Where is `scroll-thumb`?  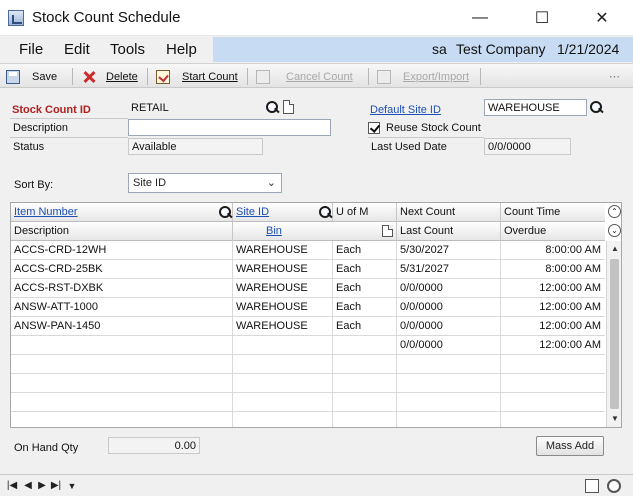
scroll-thumb is located at coordinates (614, 334).